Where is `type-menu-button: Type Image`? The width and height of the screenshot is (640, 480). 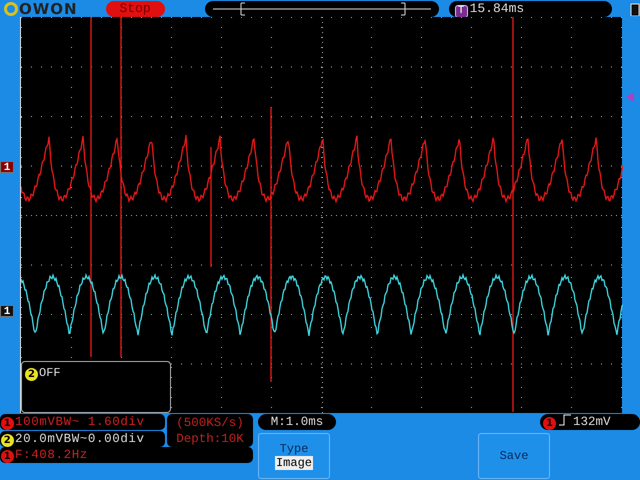
type-menu-button: Type Image is located at coordinates (294, 456).